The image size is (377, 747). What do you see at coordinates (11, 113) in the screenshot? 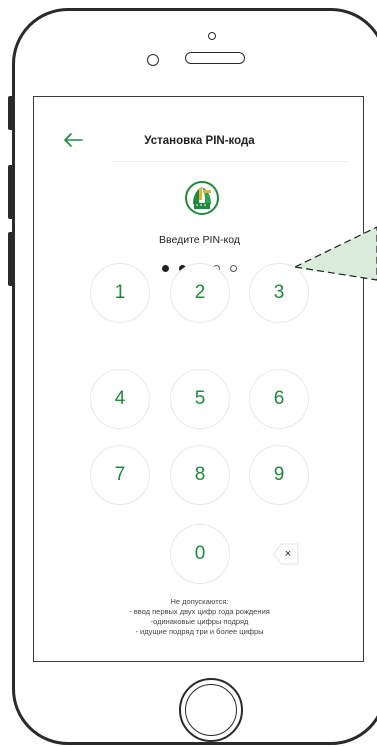
I see `mute-switch` at bounding box center [11, 113].